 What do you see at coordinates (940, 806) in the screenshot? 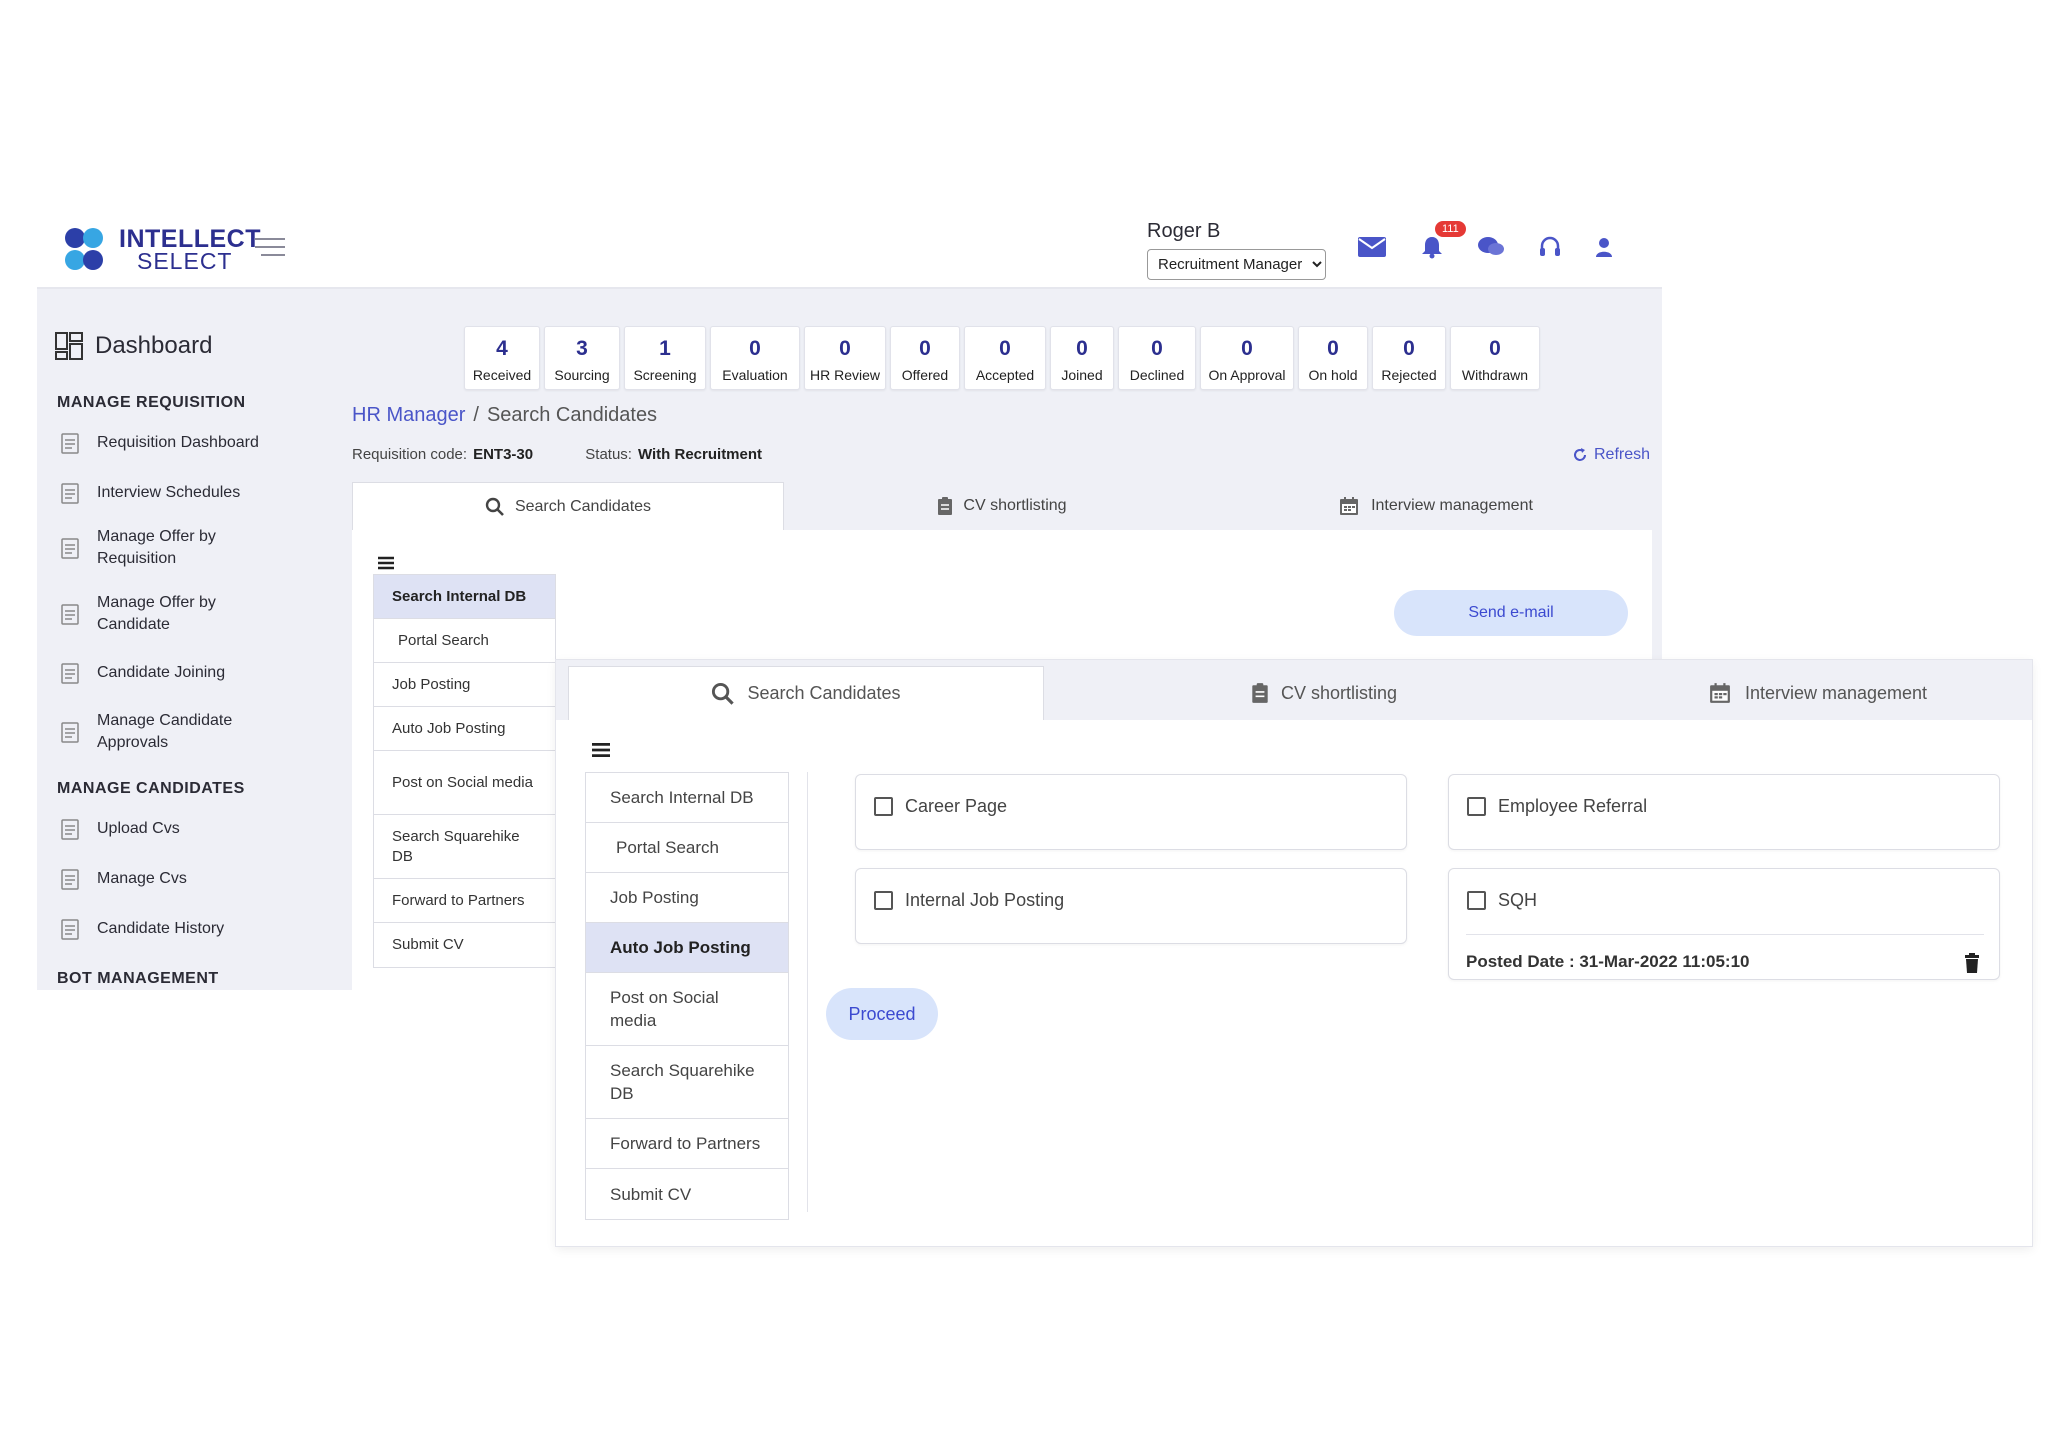
I see `career-page-checkbox: Career Page` at bounding box center [940, 806].